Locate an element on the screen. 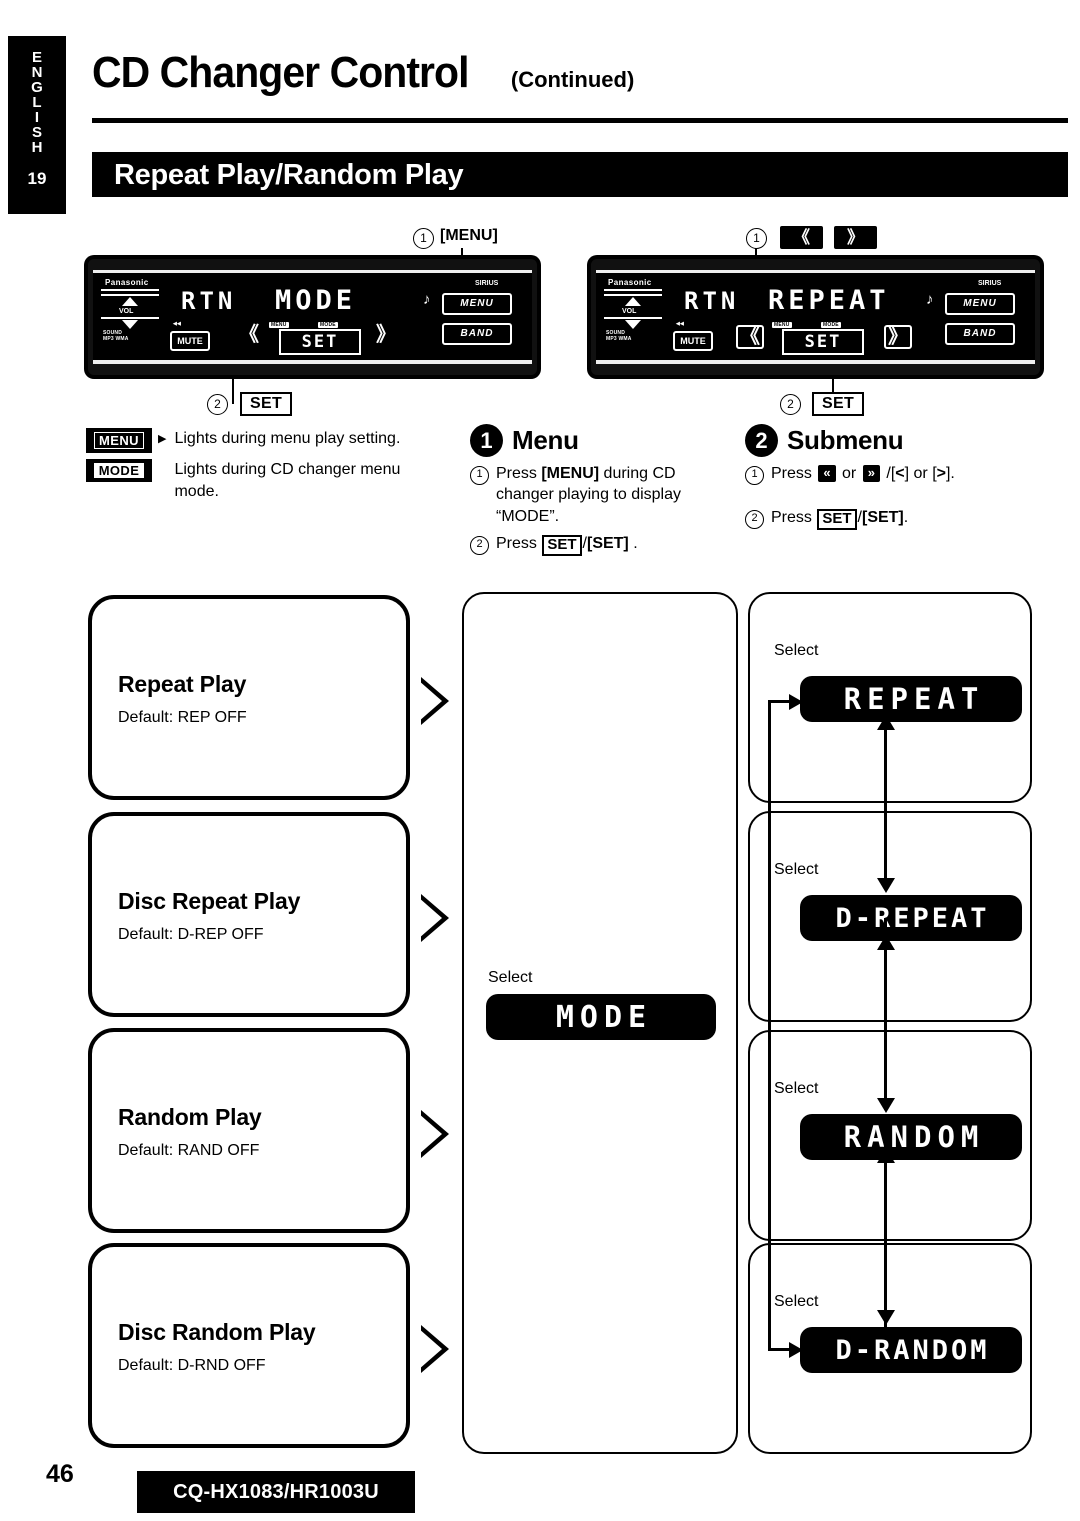 The width and height of the screenshot is (1080, 1521). step-submenu-heading: 2 Submenu is located at coordinates (895, 440).